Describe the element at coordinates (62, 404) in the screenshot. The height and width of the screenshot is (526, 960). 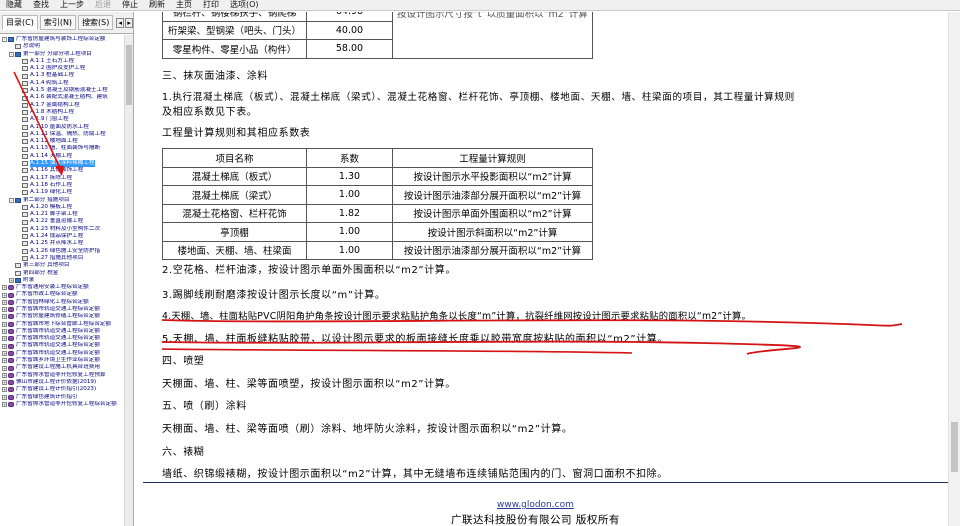
I see `tree-item: + 广东省排水管道非开挖修复工程综合定额` at that location.